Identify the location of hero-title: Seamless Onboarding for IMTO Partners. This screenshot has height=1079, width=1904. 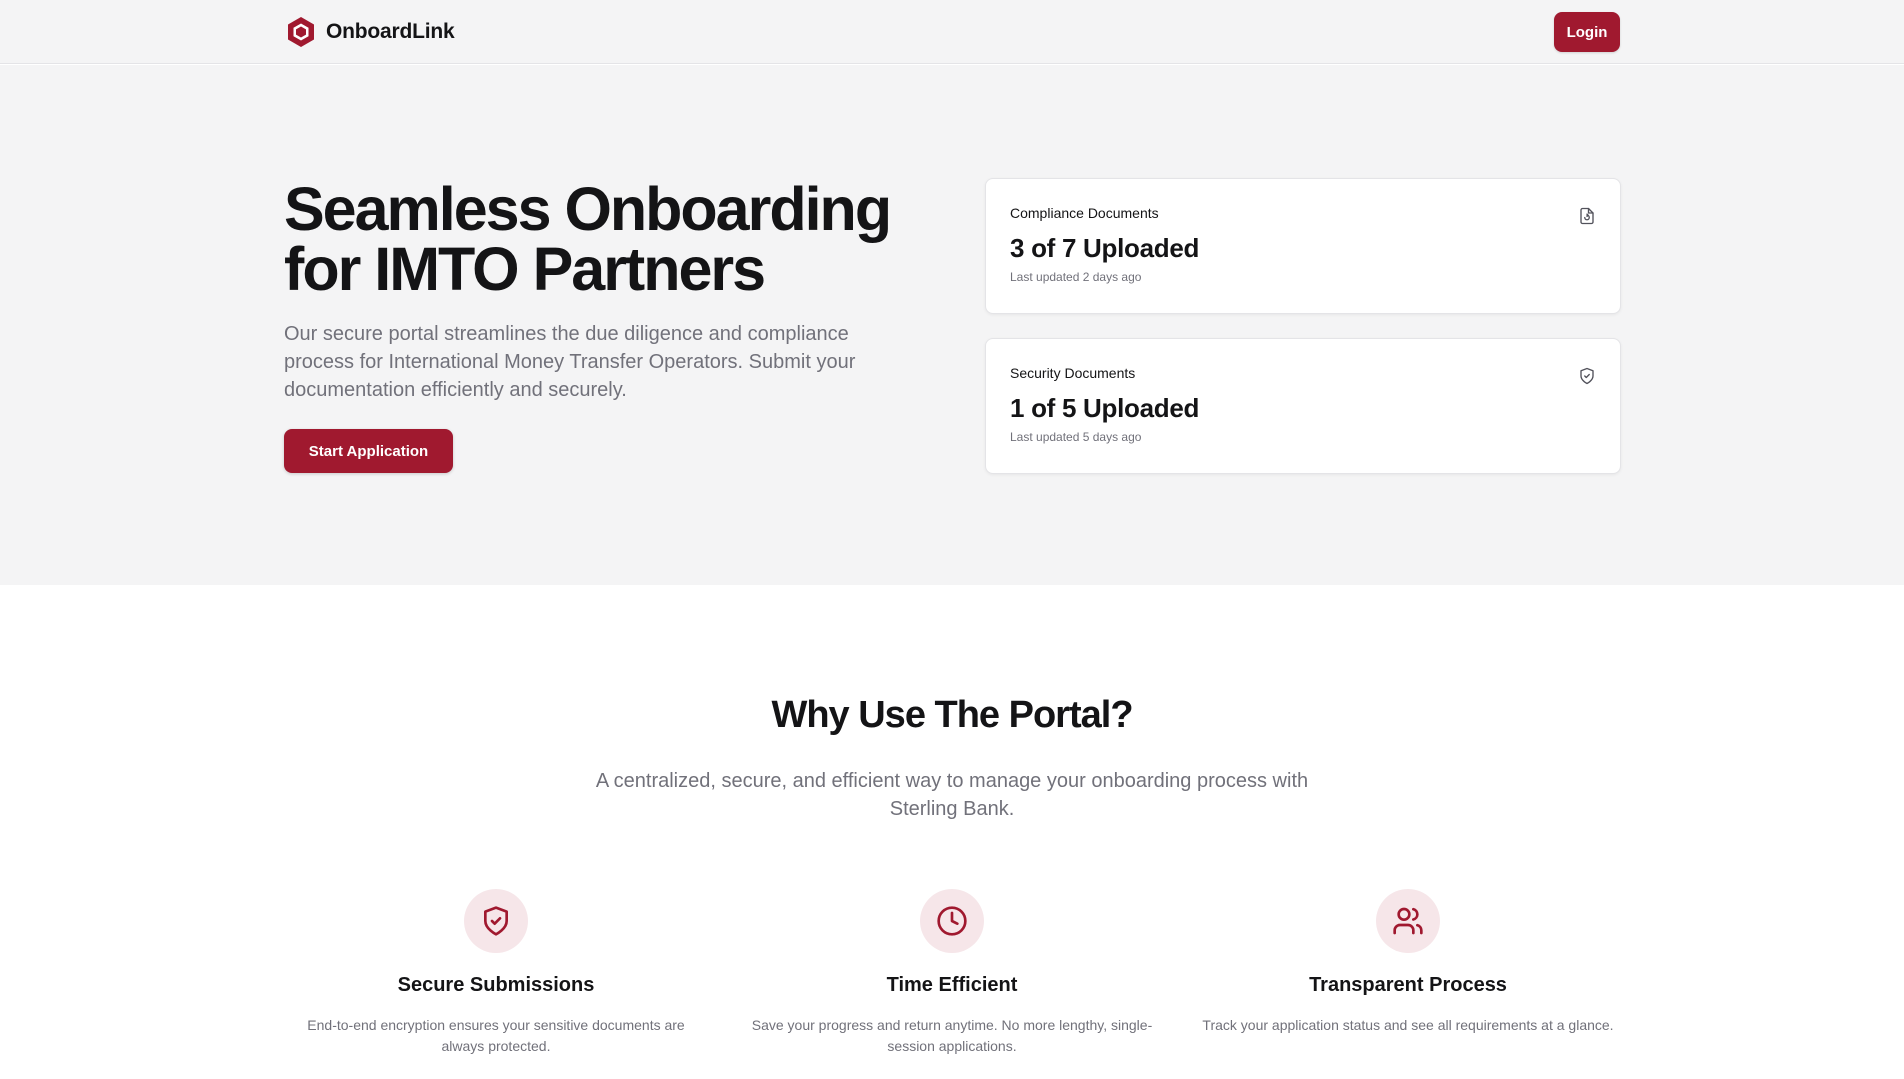
(588, 239).